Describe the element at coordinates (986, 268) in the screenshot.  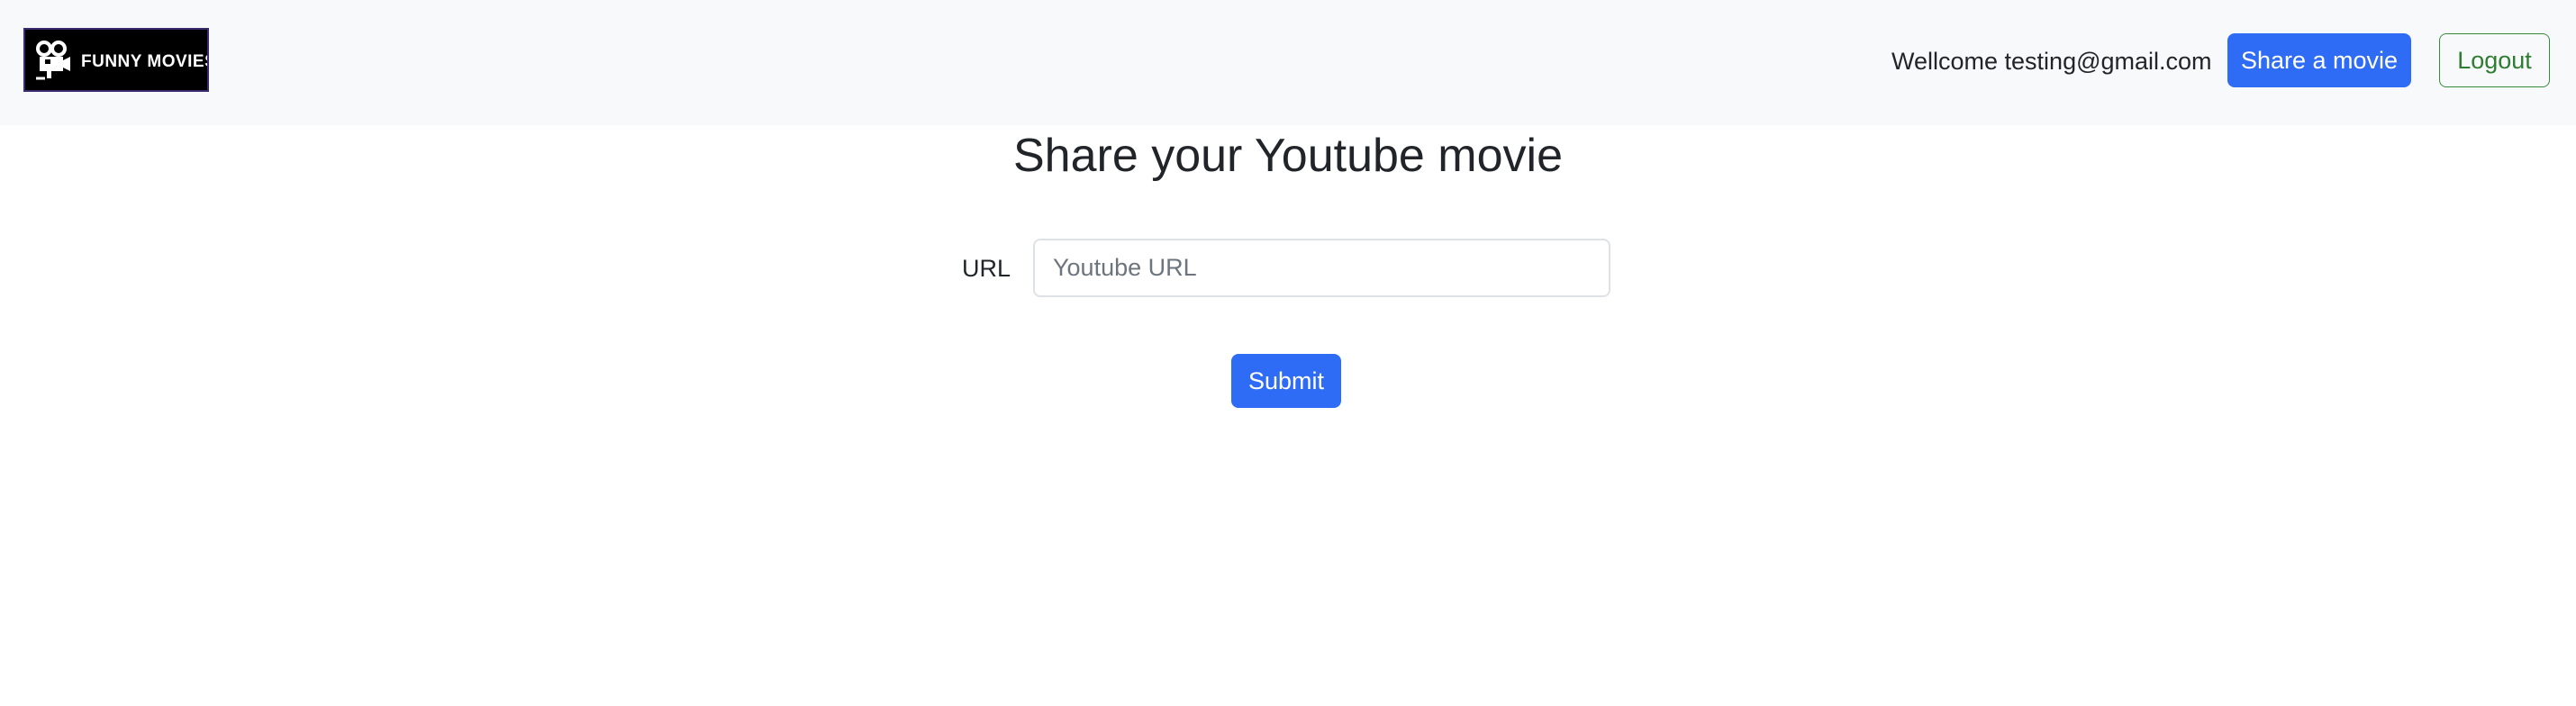
I see `url-label: URL` at that location.